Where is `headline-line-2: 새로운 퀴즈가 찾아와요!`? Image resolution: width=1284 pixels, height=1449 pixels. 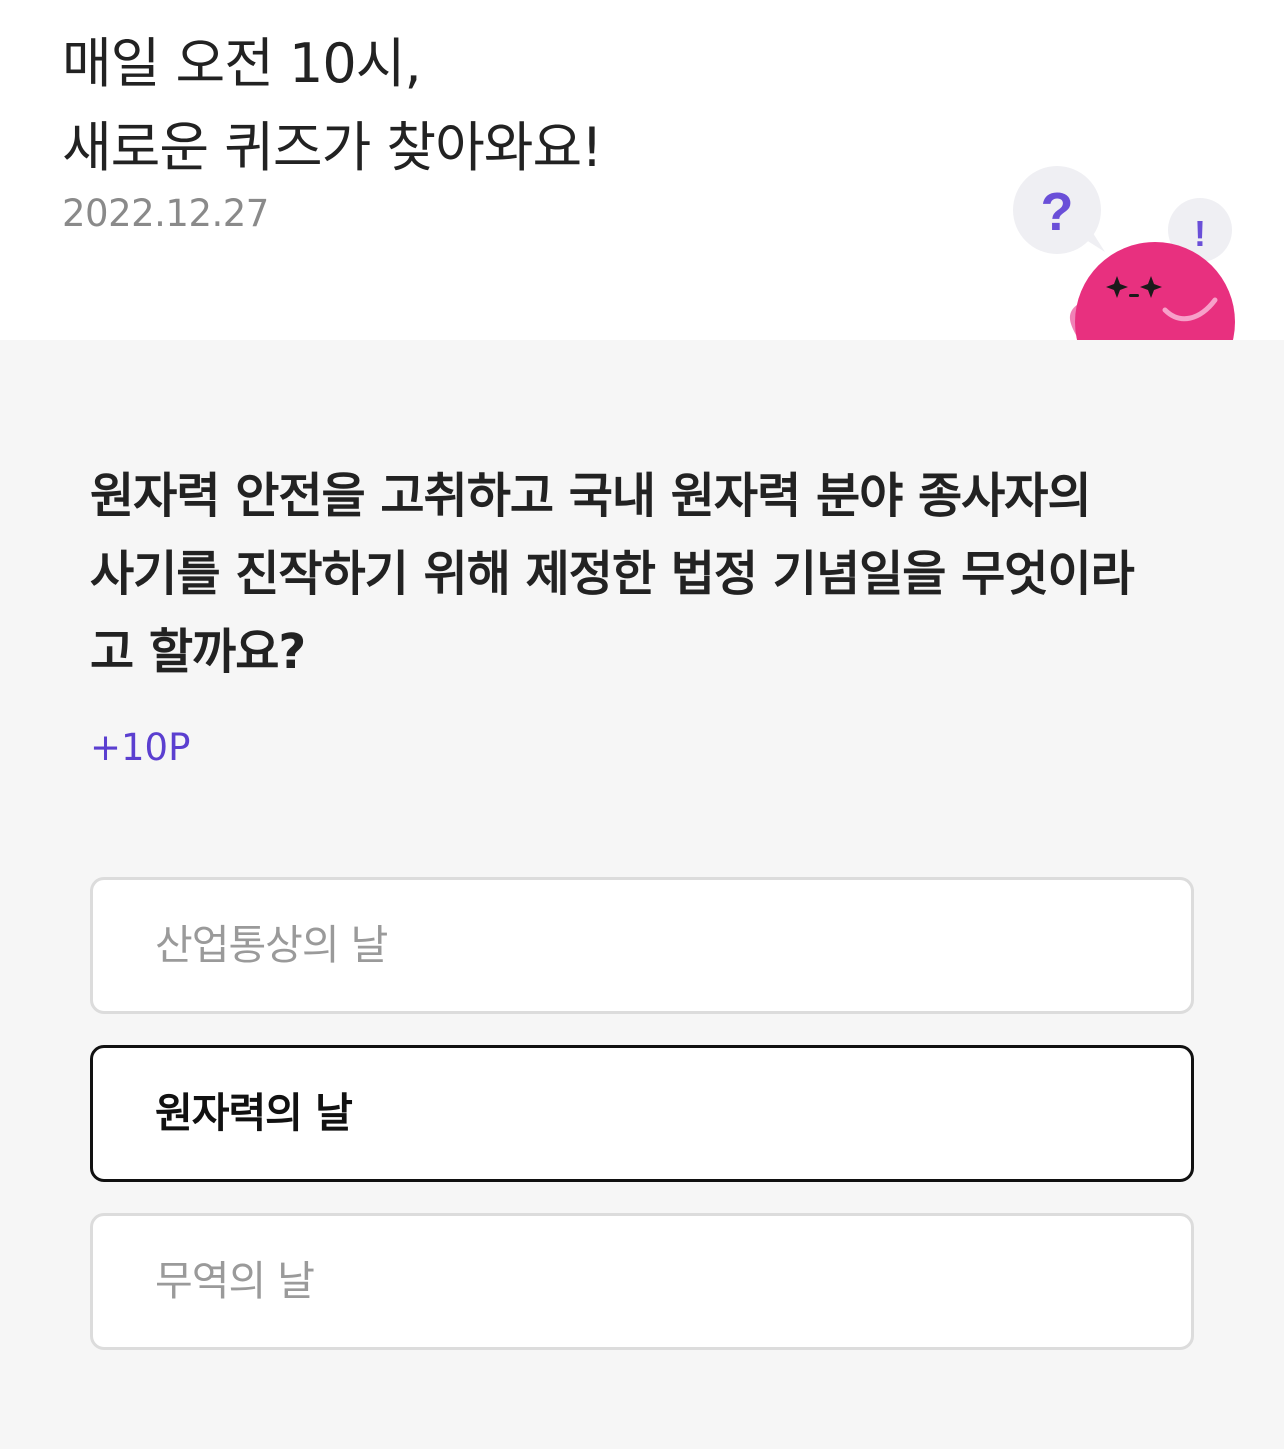 headline-line-2: 새로운 퀴즈가 찾아와요! is located at coordinates (332, 147).